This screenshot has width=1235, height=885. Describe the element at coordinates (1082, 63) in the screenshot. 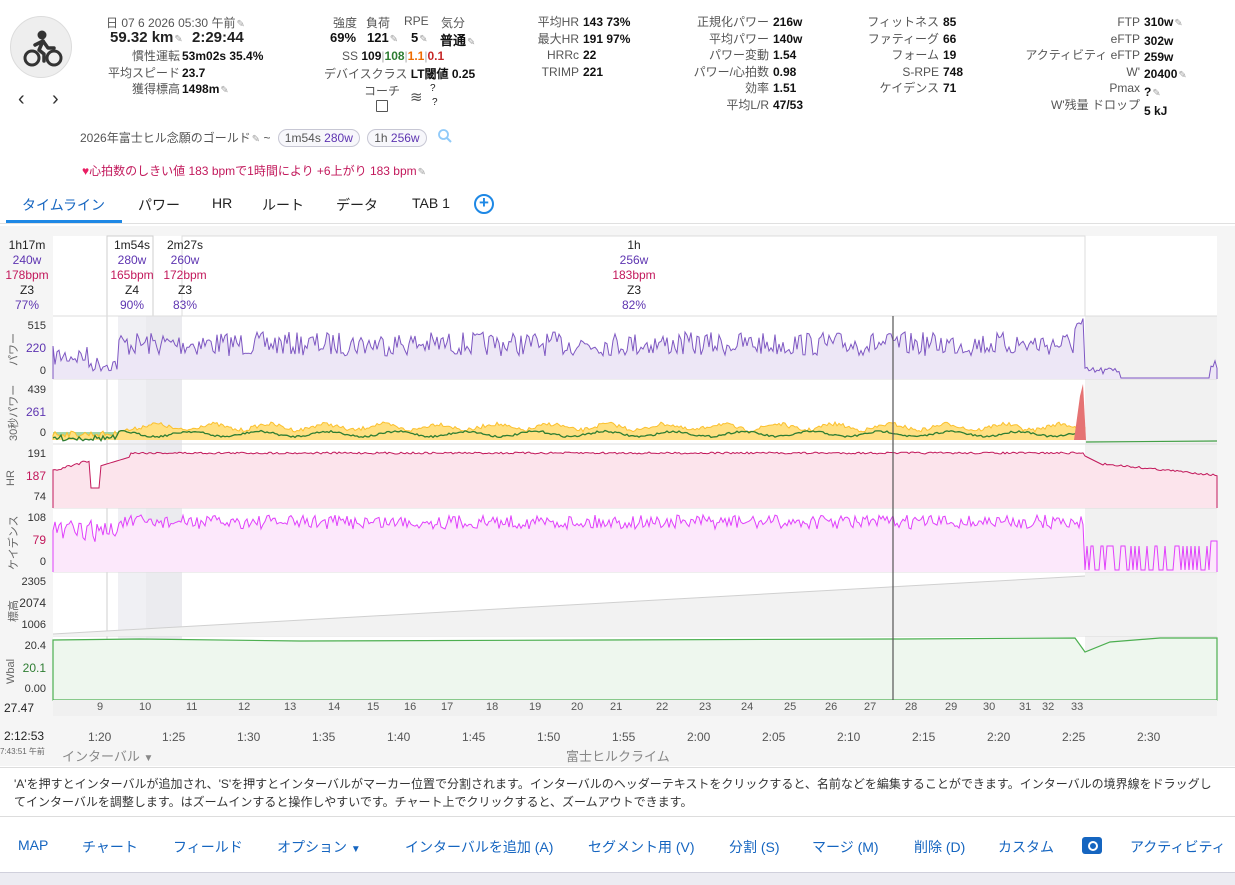

I see `ftp-labels: FTP eFTP アクティビティ eFTP W' Pmax W'残量 ドロップ` at that location.